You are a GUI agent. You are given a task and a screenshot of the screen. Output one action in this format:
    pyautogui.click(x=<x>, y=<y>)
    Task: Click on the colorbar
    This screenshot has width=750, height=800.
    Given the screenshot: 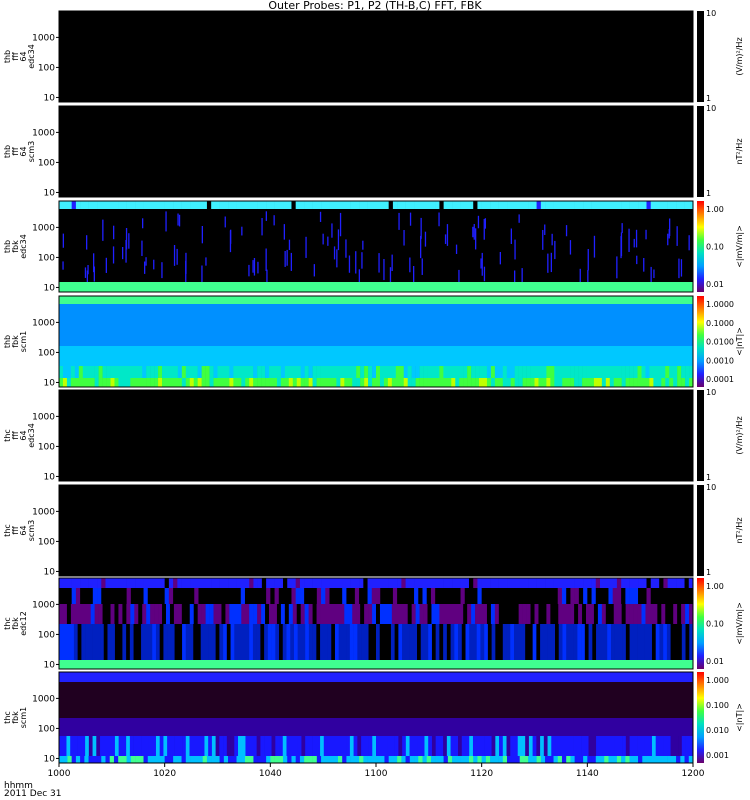 What is the action you would take?
    pyautogui.click(x=700, y=530)
    